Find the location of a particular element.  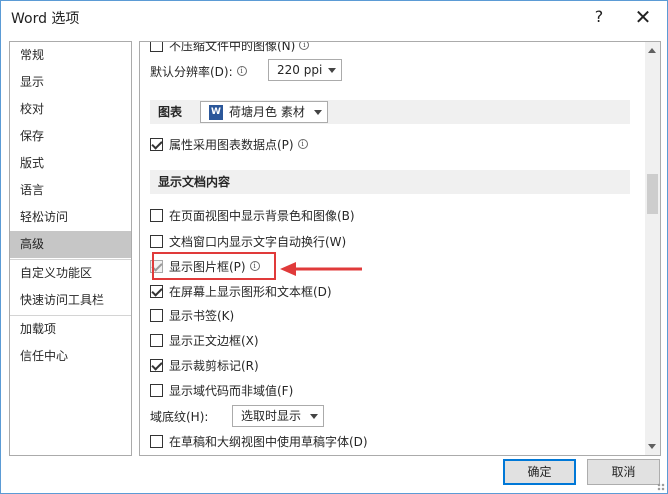

option-row-field-codes: 显示域代码而非域值(F) is located at coordinates (221, 390).